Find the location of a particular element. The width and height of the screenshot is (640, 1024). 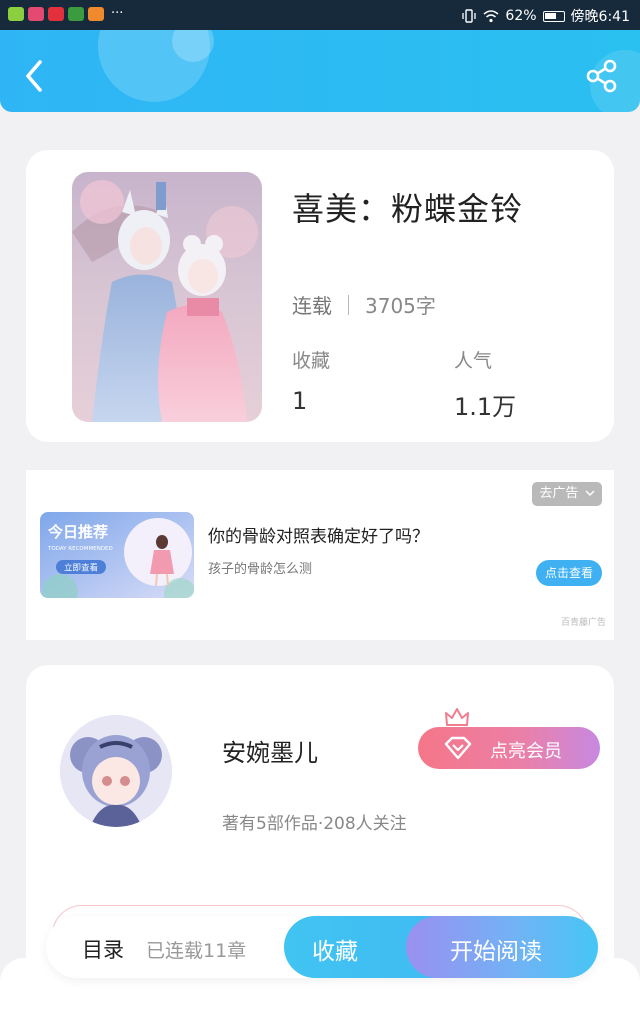

more-notifications: ··· is located at coordinates (117, 13).